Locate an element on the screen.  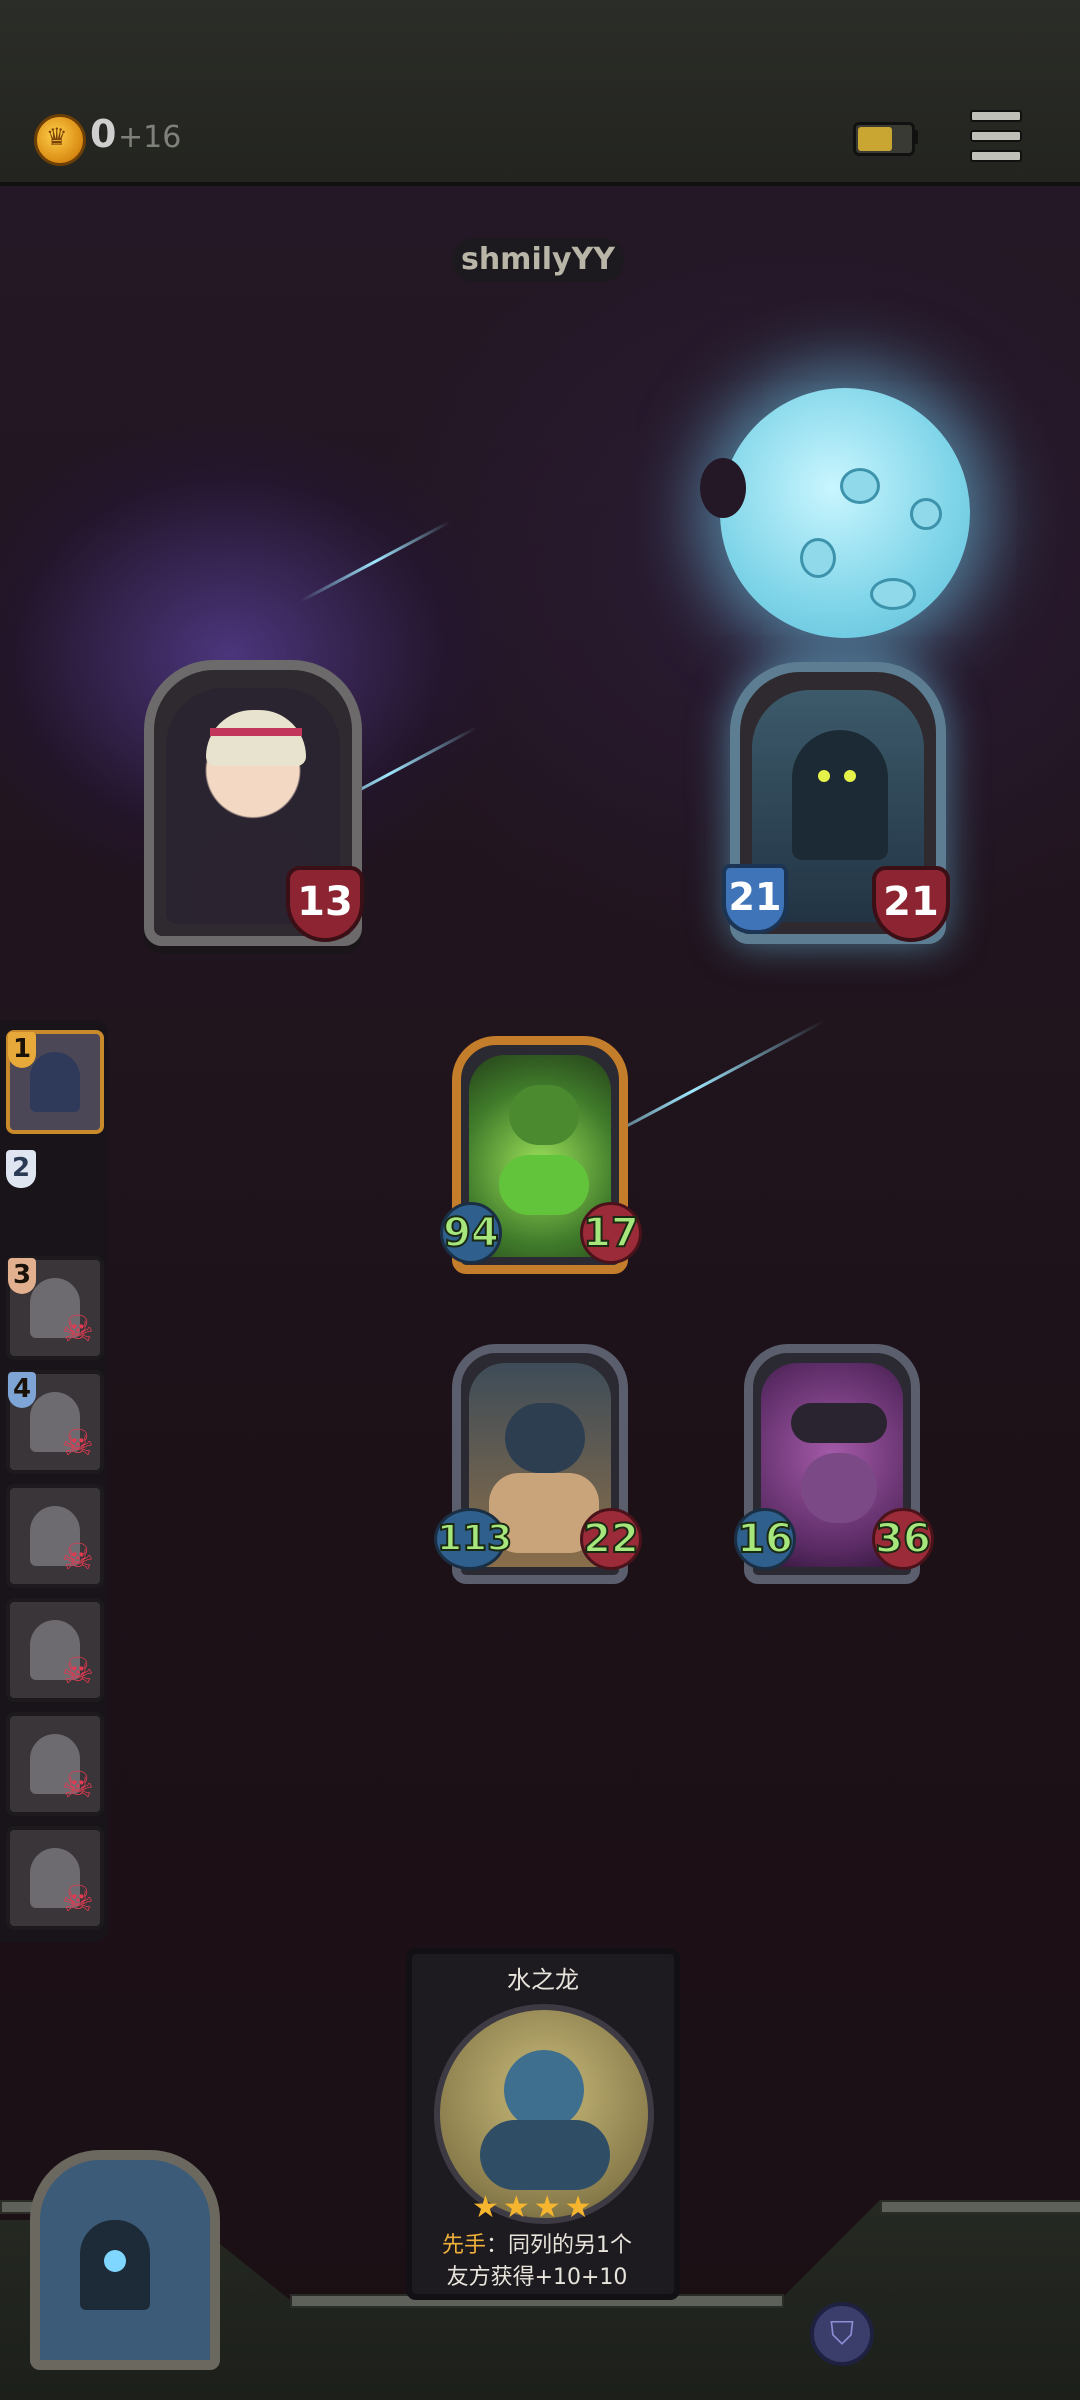
moon-icon is located at coordinates (835, 513).